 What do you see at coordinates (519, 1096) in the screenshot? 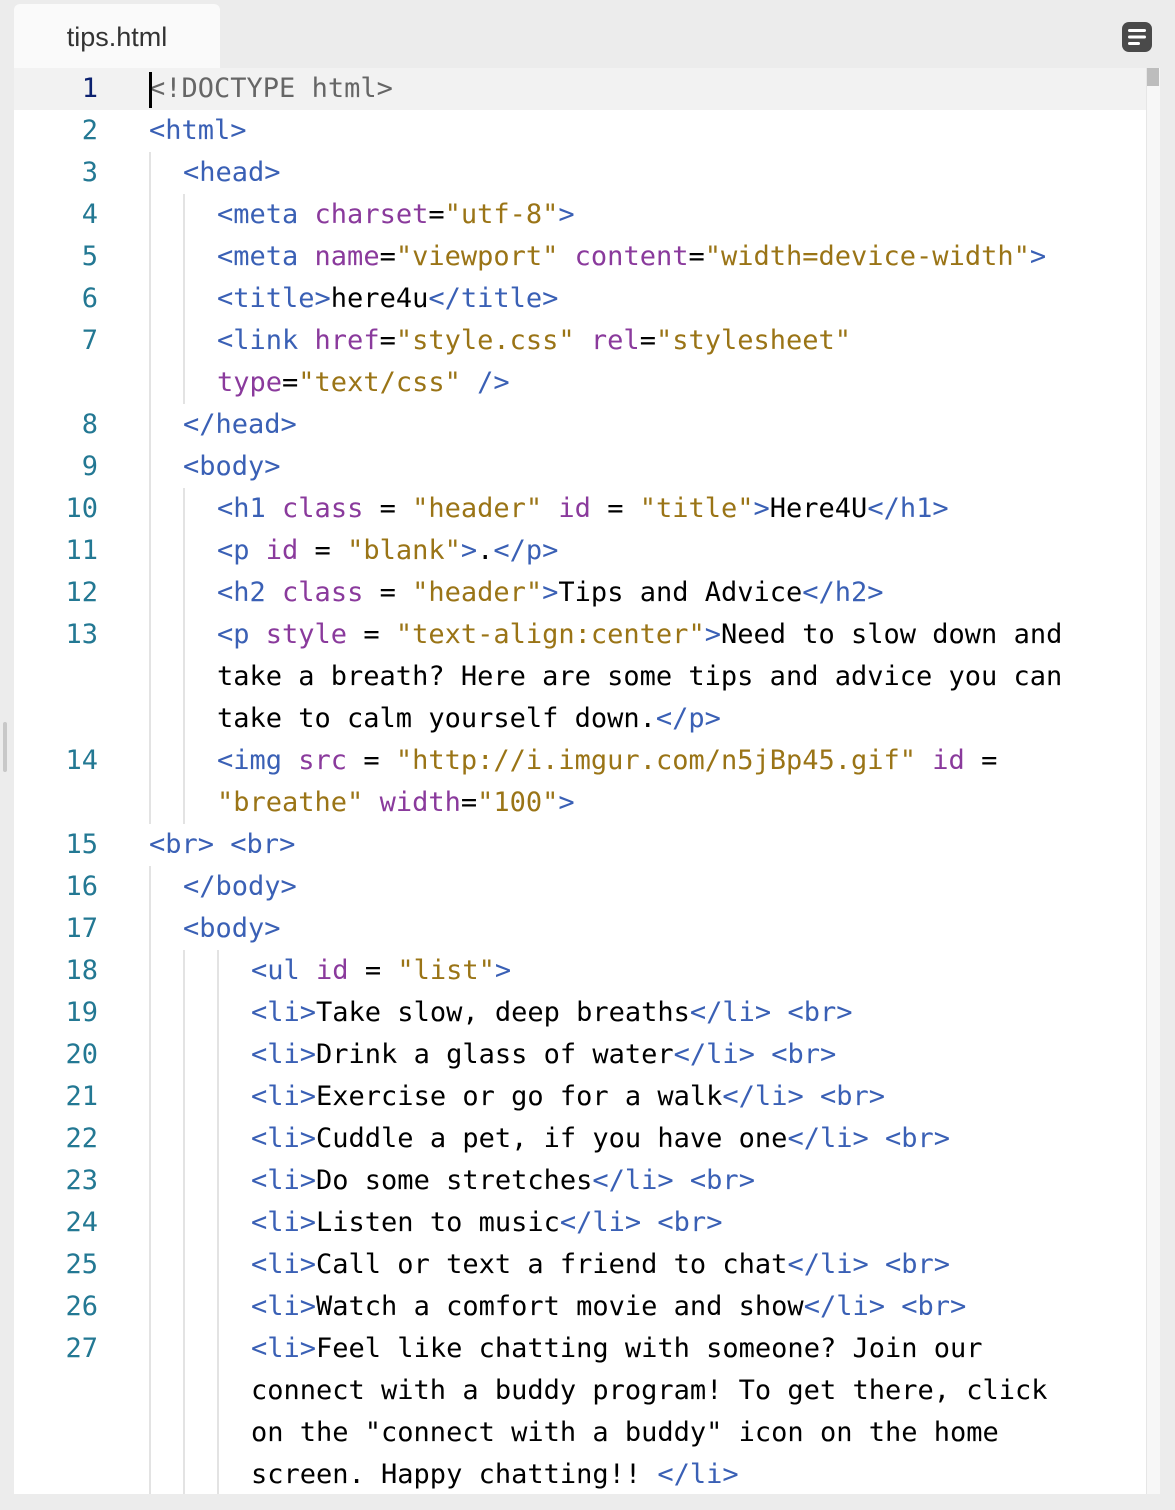
I see `code-token: Exercise or go for a walk` at bounding box center [519, 1096].